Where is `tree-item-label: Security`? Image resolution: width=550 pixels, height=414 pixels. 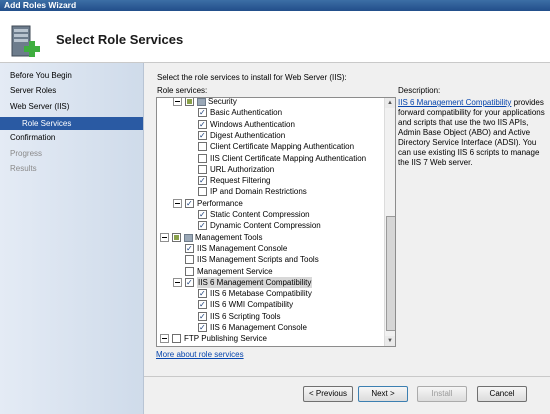
tree-item-label: Security is located at coordinates (222, 101).